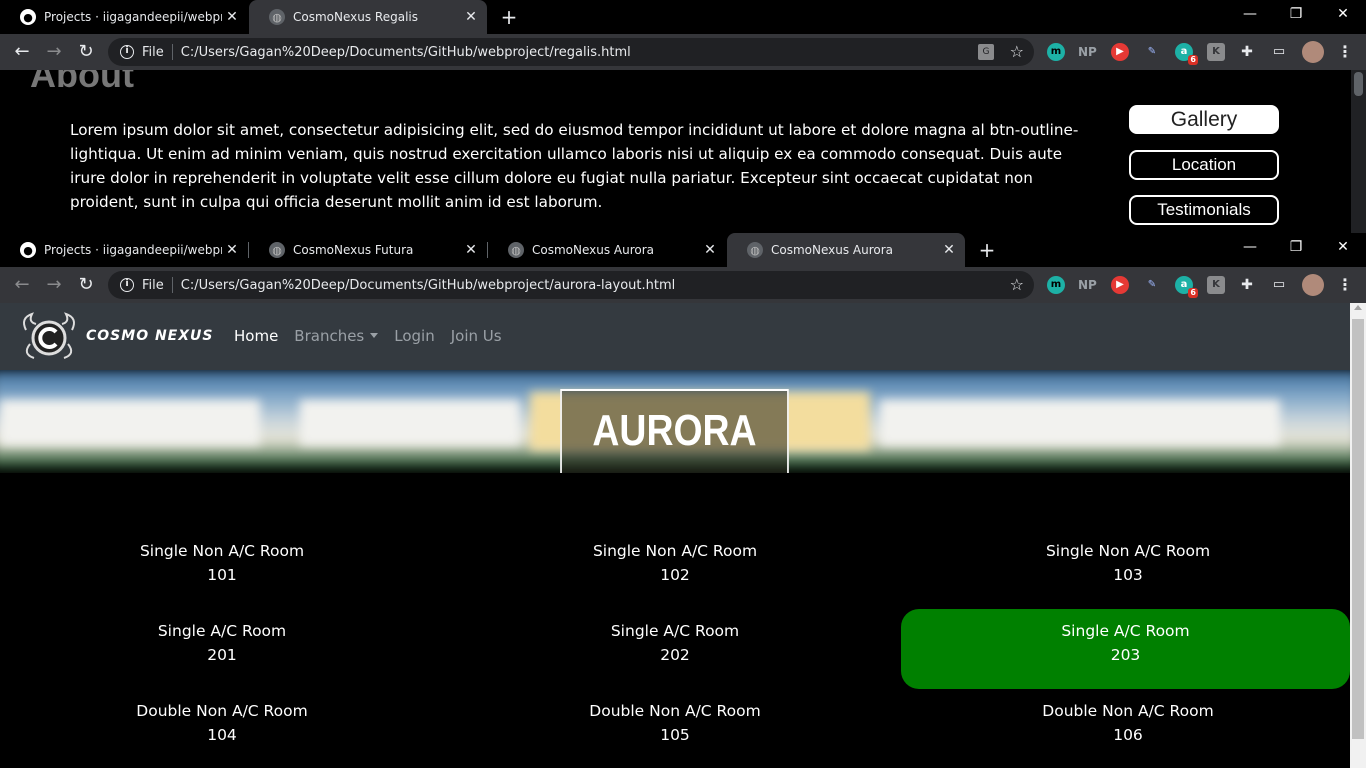 Image resolution: width=1366 pixels, height=768 pixels. I want to click on section-title: About, so click(82, 82).